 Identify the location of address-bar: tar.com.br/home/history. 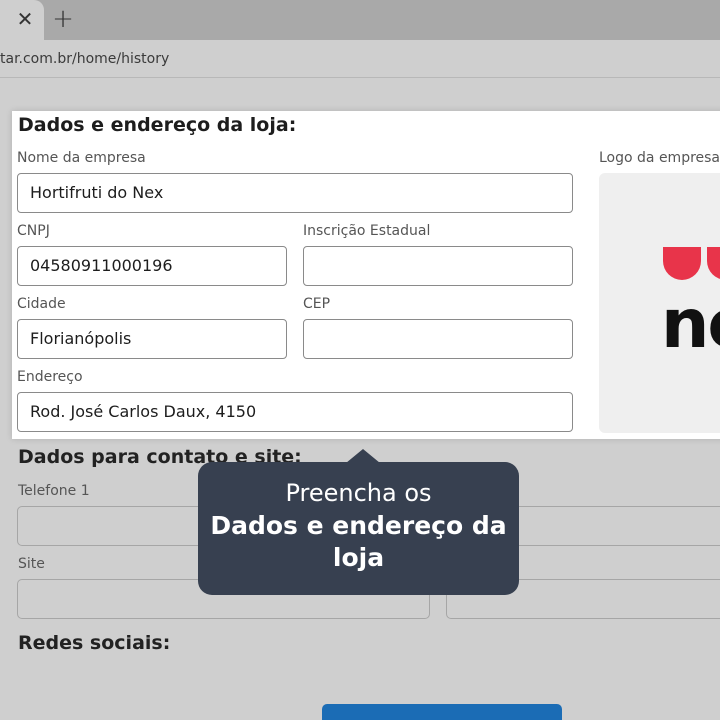
(360, 59).